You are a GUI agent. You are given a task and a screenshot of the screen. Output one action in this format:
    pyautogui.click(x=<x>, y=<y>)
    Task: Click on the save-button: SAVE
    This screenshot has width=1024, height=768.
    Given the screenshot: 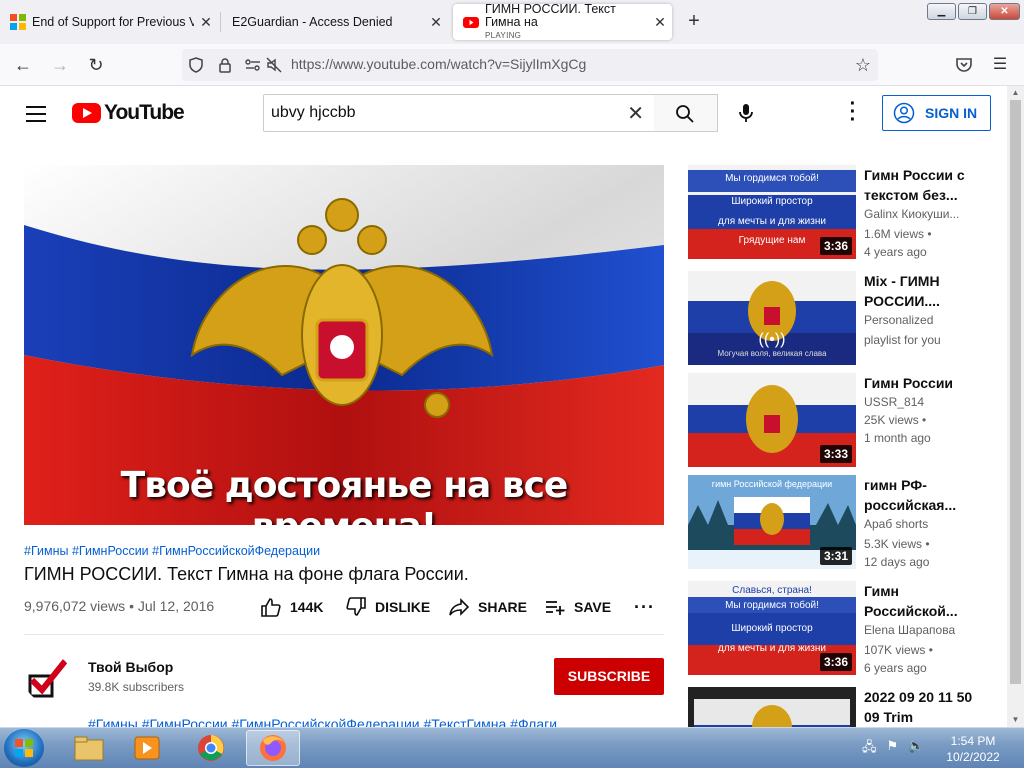 What is the action you would take?
    pyautogui.click(x=577, y=607)
    